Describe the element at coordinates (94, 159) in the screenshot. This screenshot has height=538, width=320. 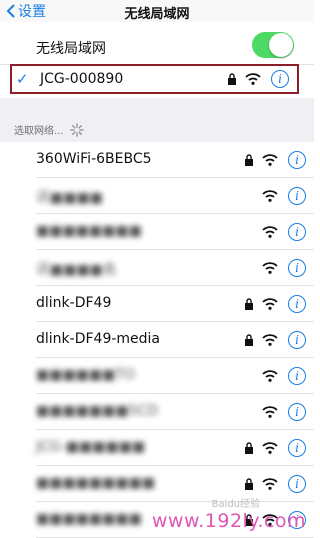
I see `network-name: 360WiFi-6BEBC5` at that location.